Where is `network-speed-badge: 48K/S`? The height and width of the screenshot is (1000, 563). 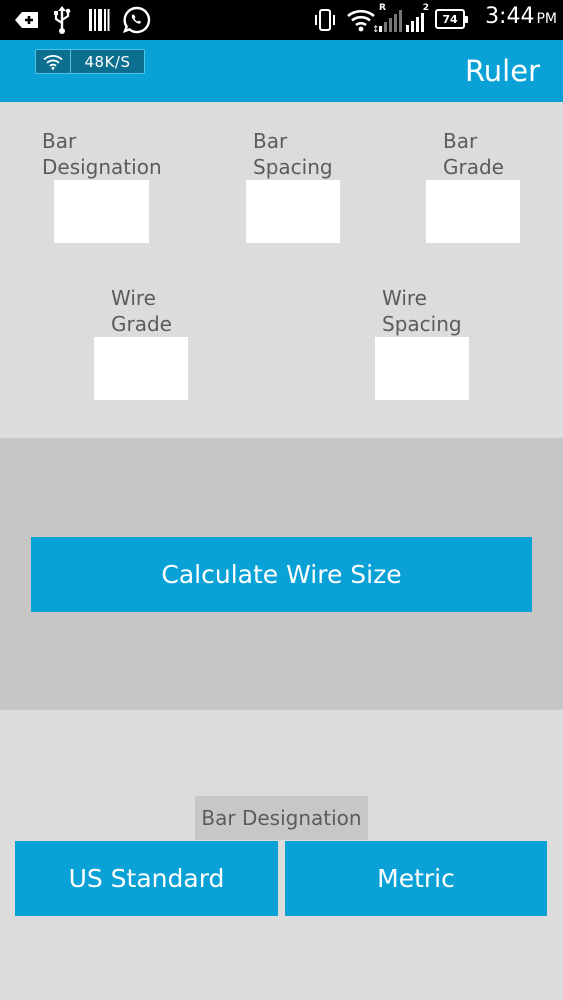
network-speed-badge: 48K/S is located at coordinates (90, 61).